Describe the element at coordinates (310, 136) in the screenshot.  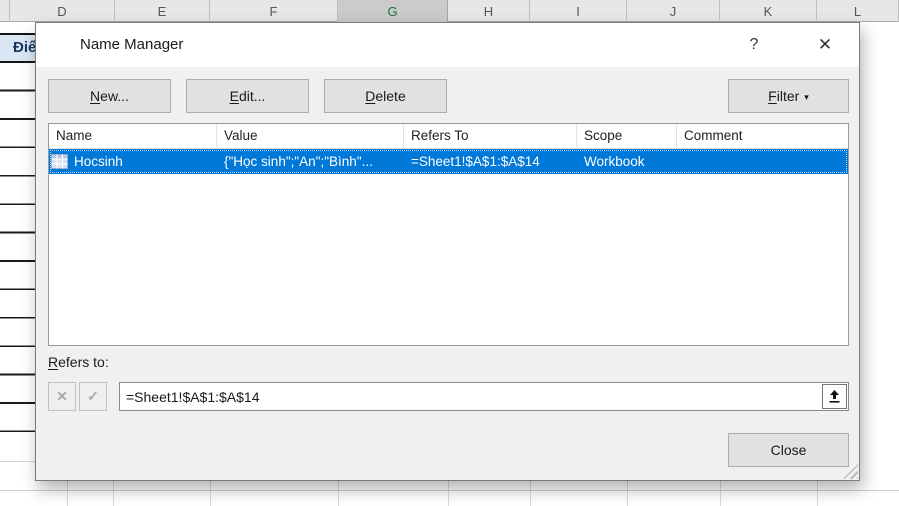
I see `header-value: Value` at that location.